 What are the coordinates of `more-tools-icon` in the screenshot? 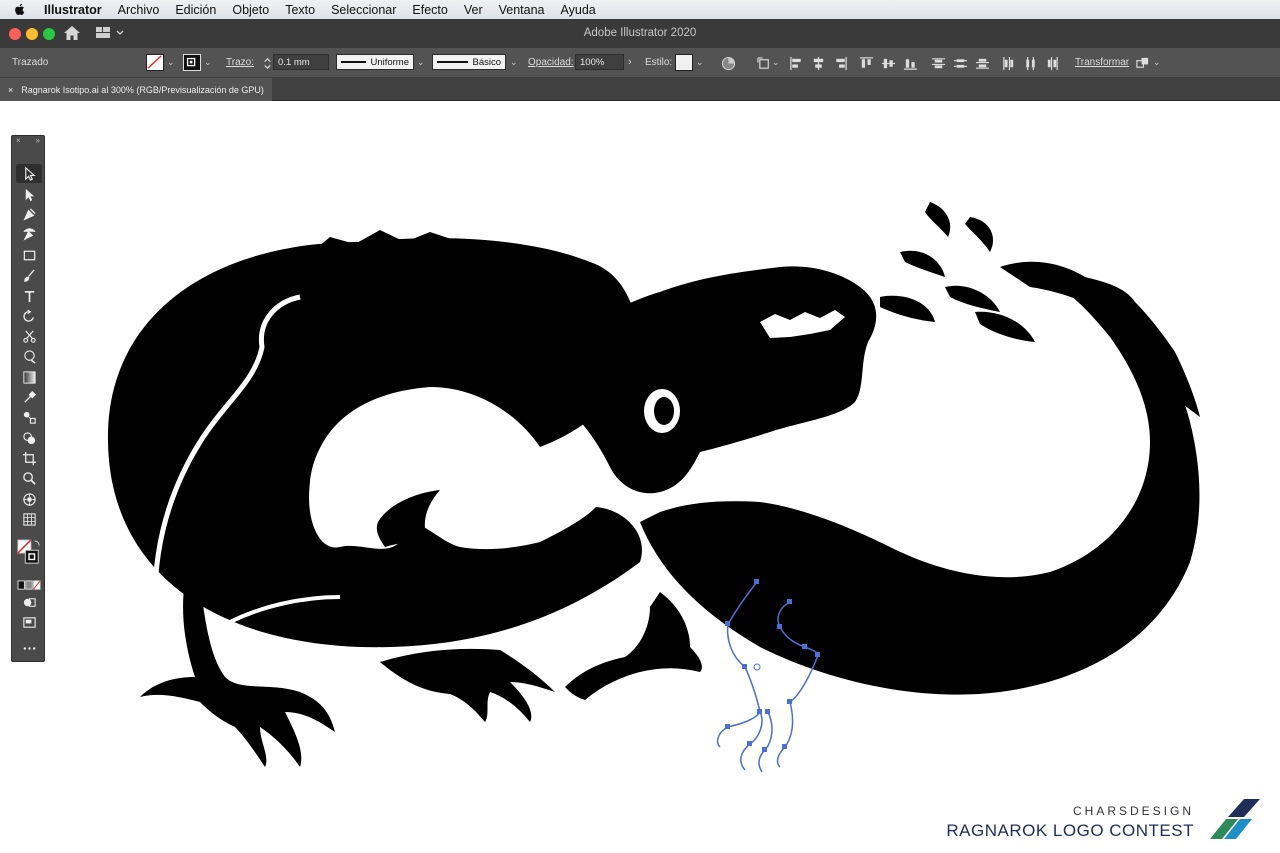 It's located at (29, 648).